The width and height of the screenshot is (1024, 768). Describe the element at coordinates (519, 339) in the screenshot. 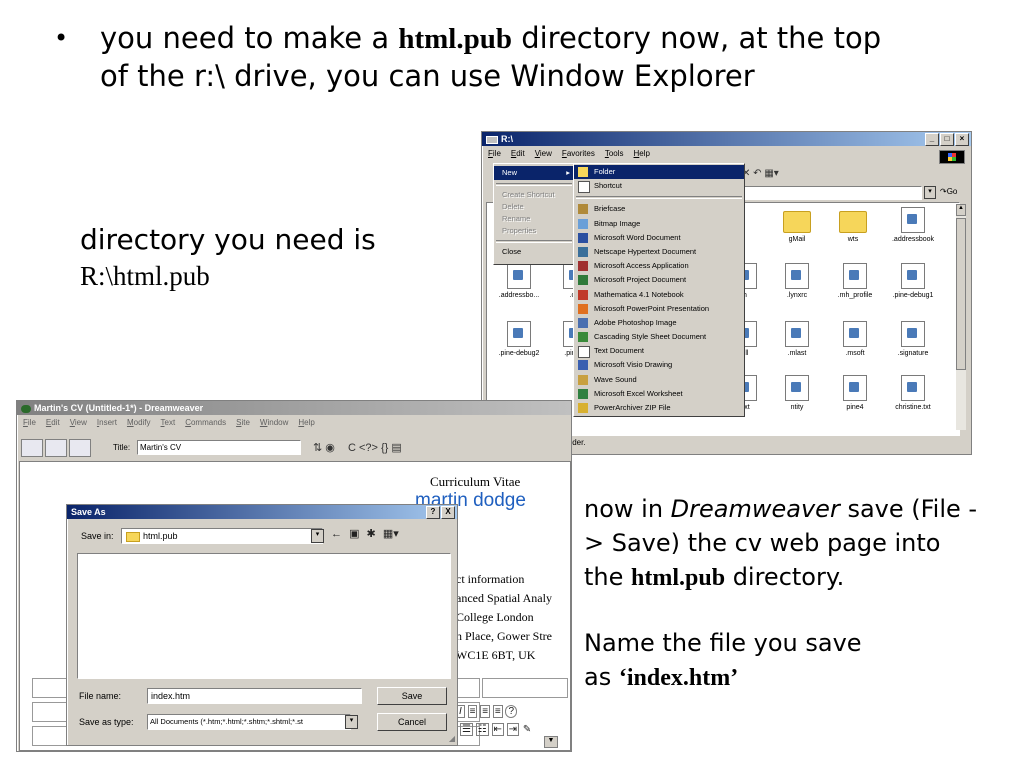

I see `file-item: .pine-debug2` at that location.